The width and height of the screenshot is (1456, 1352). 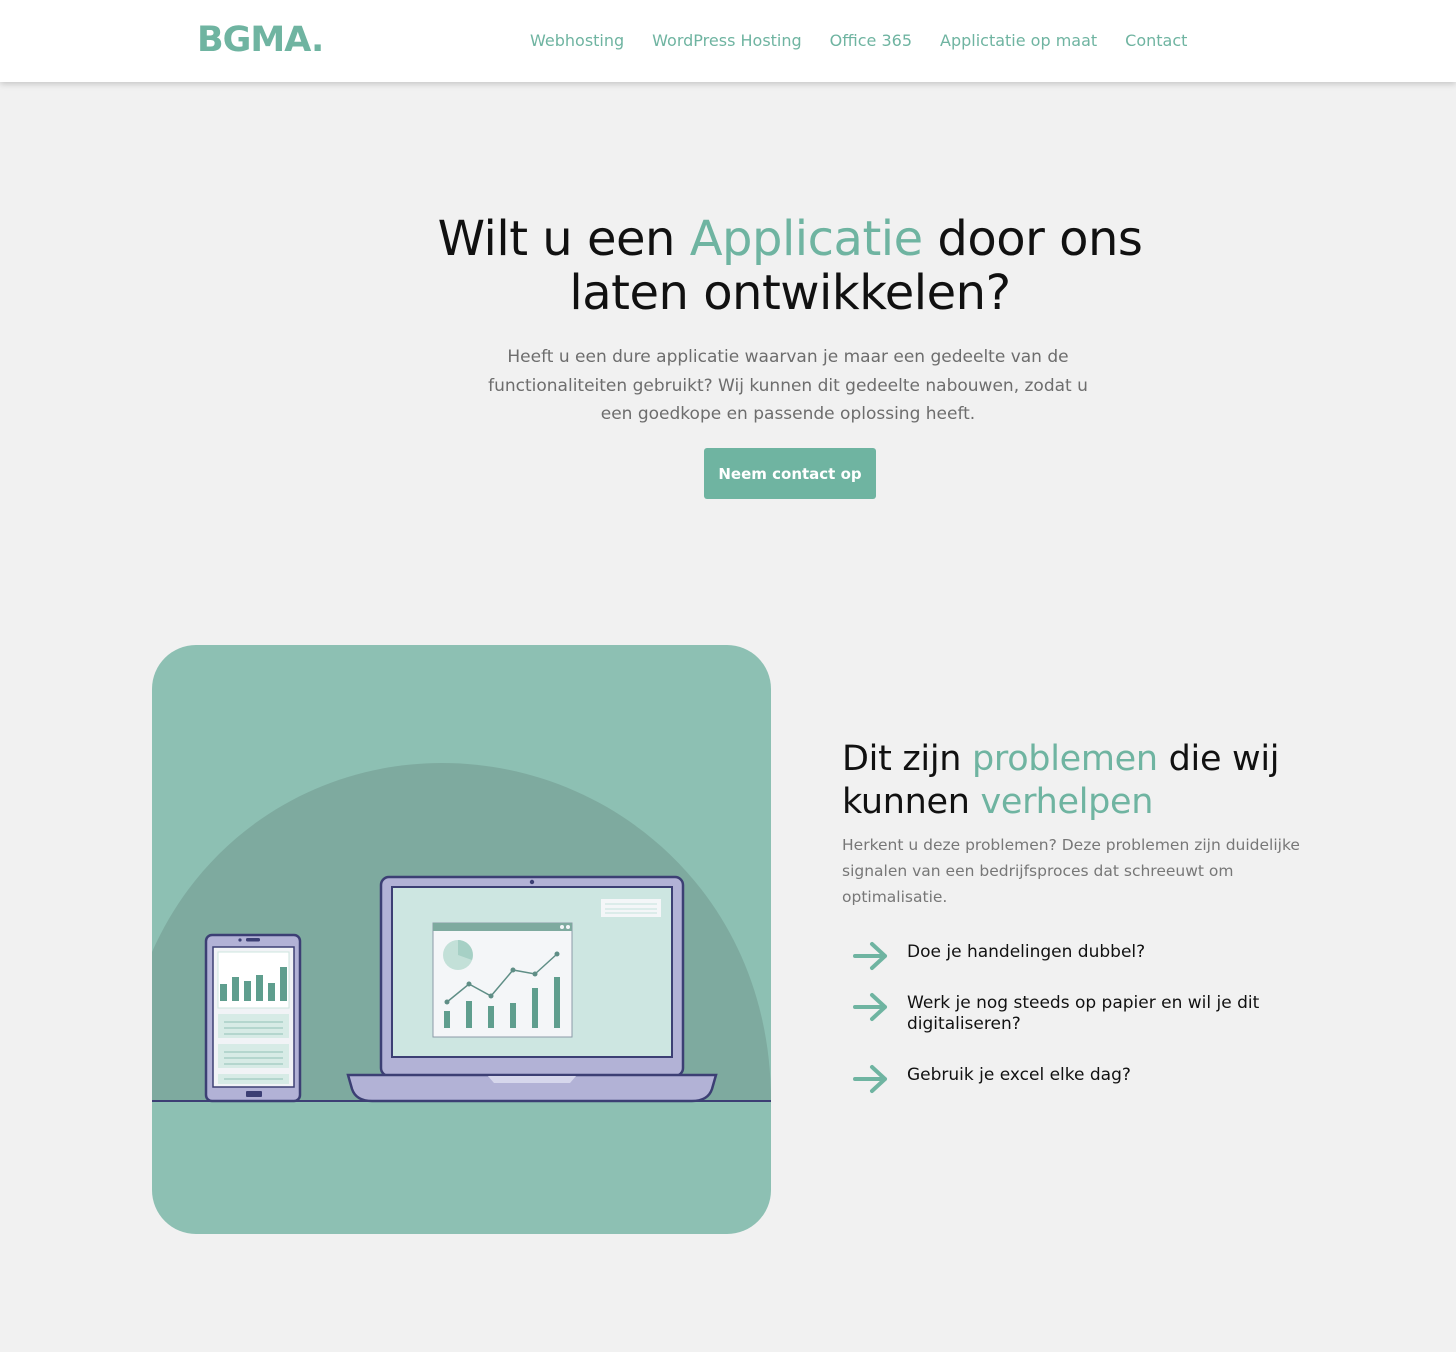 I want to click on nav-item-office-365: Office 365, so click(x=871, y=40).